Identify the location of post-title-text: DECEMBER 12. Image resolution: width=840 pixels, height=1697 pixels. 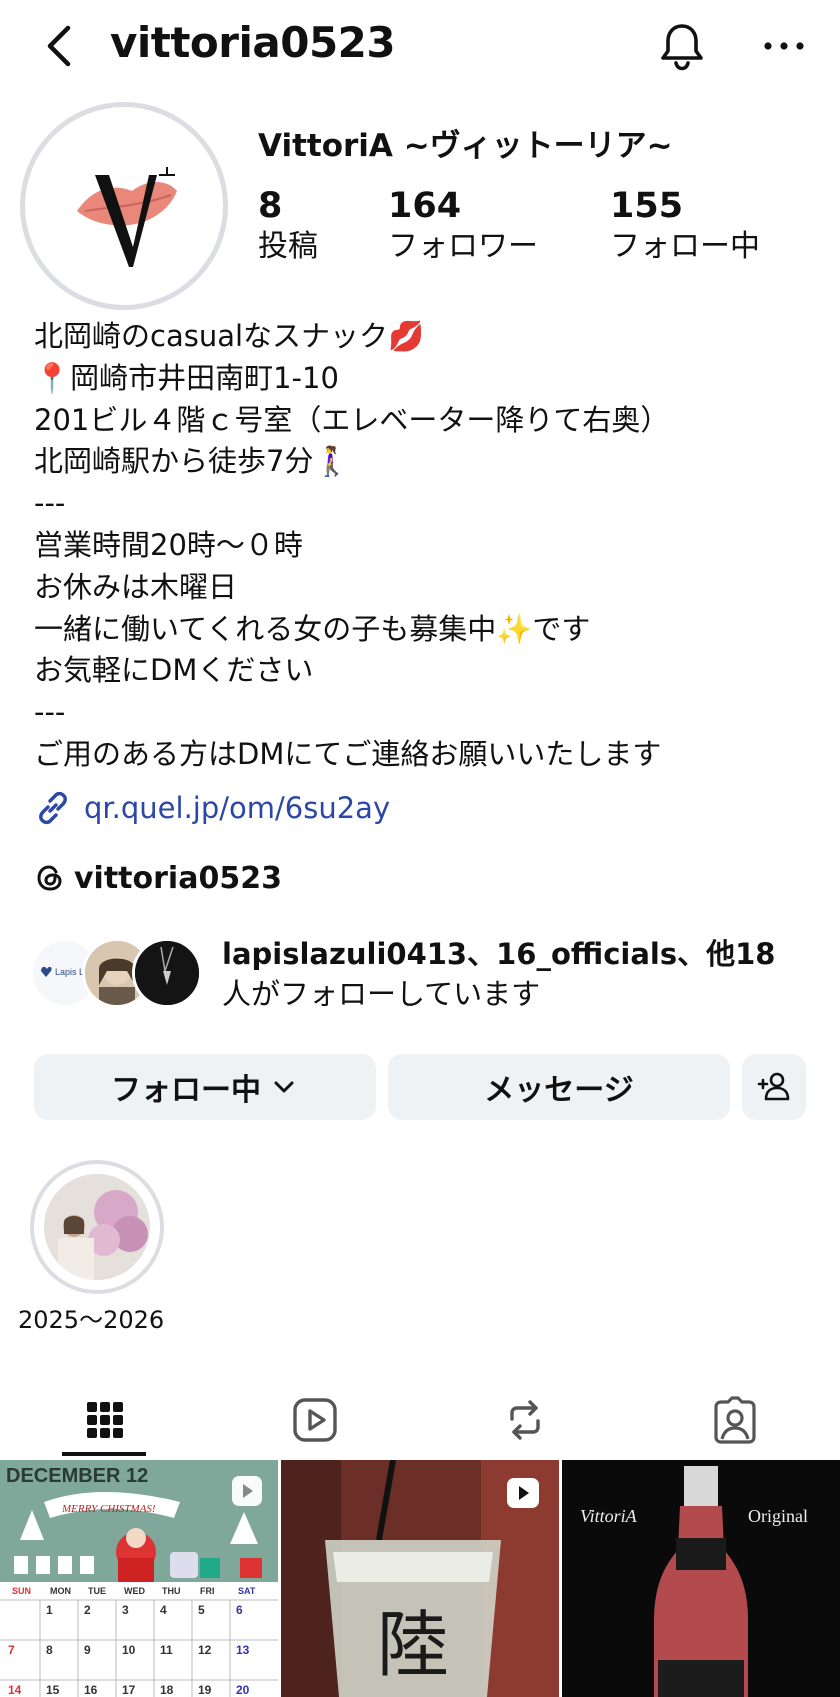
(77, 1476).